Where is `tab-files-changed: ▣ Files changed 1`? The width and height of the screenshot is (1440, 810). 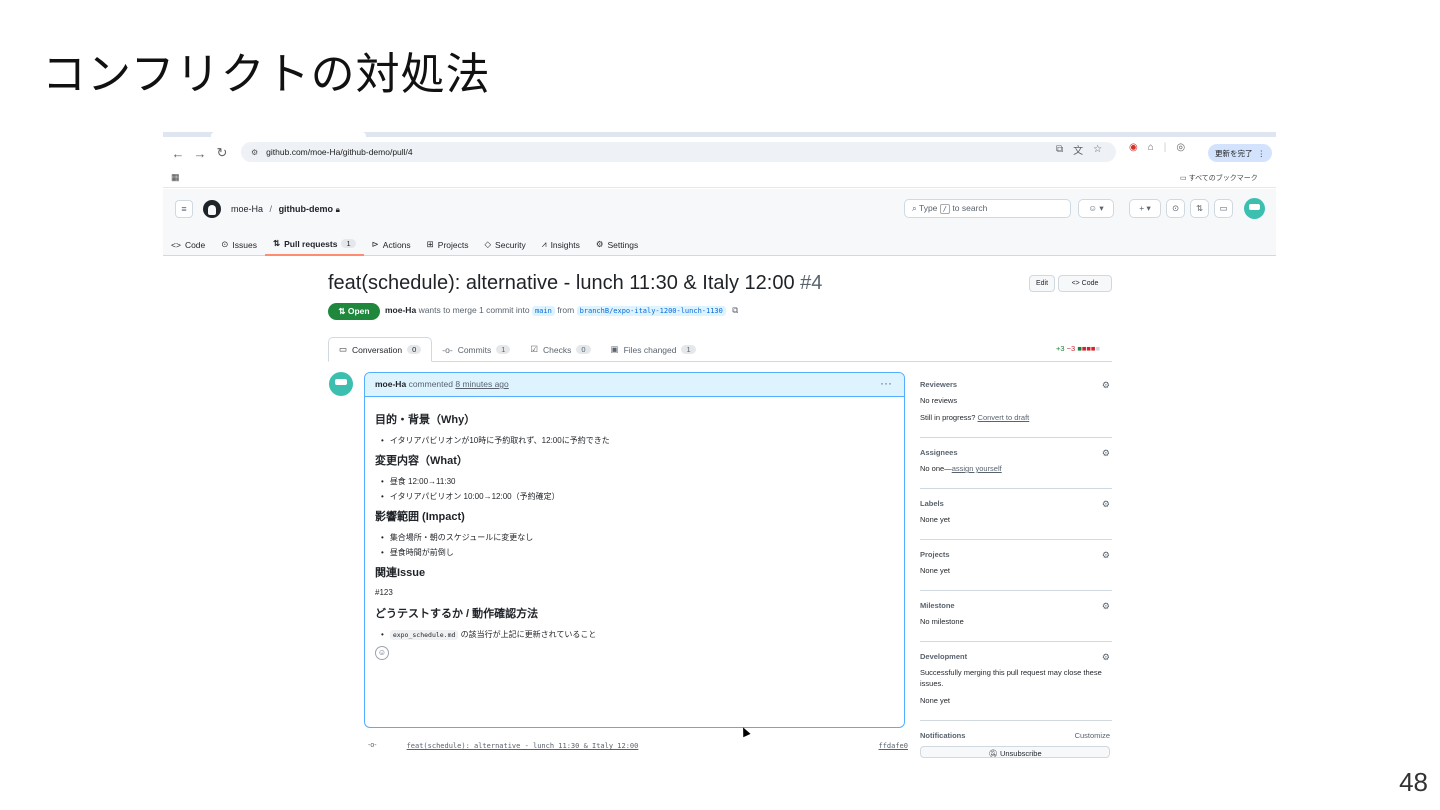
tab-files-changed: ▣ Files changed 1 is located at coordinates (653, 349).